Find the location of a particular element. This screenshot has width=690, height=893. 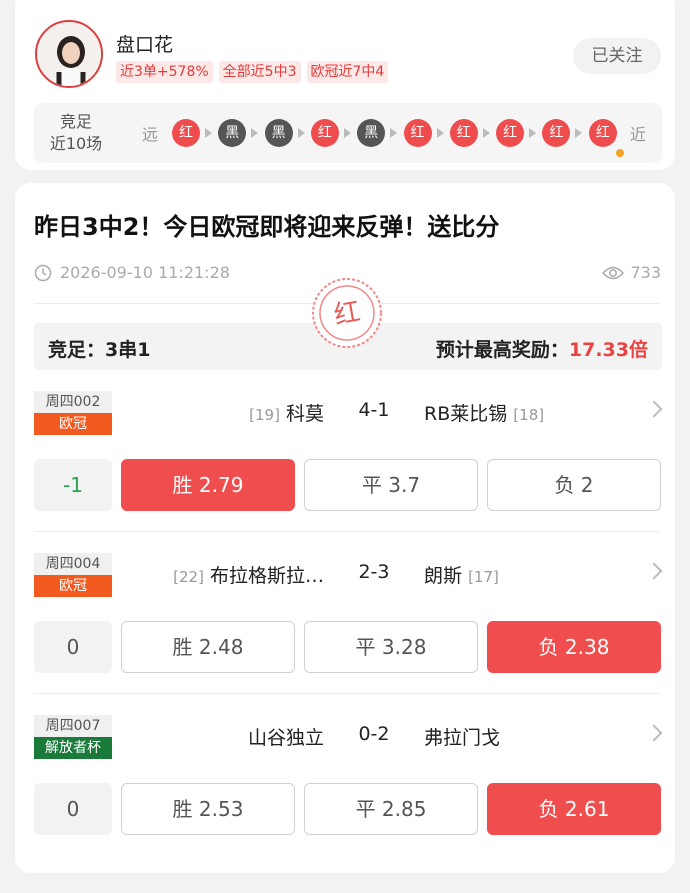

expert-avatar is located at coordinates (69, 54).